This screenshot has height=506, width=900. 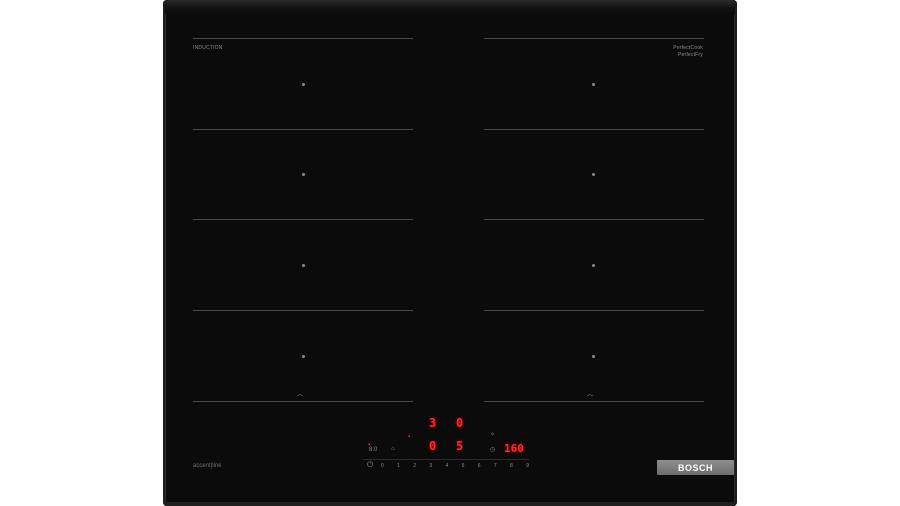 What do you see at coordinates (446, 459) in the screenshot?
I see `power-slider-track` at bounding box center [446, 459].